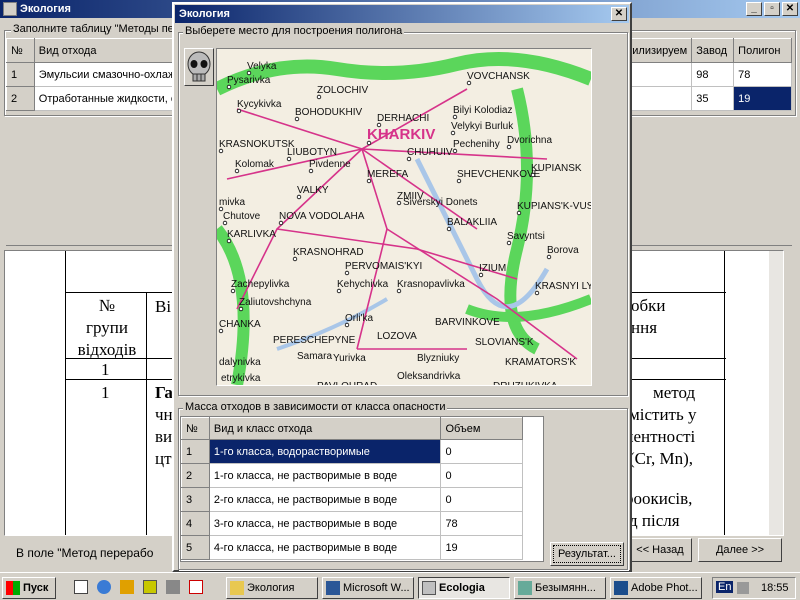 This screenshot has width=800, height=600. I want to click on map-label: MEREFA, so click(387, 174).